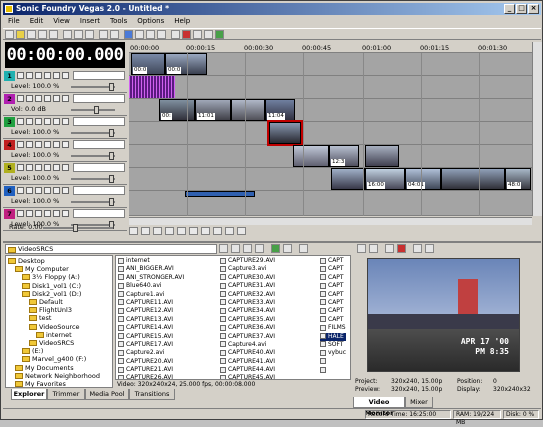  Describe the element at coordinates (133, 231) in the screenshot. I see `record-icon` at that location.